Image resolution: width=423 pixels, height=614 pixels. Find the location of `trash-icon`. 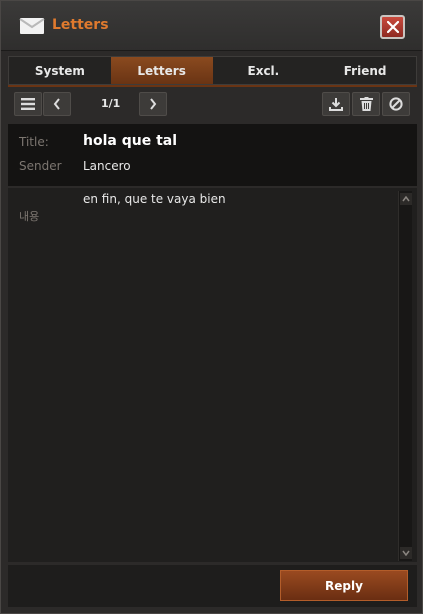

trash-icon is located at coordinates (366, 104).